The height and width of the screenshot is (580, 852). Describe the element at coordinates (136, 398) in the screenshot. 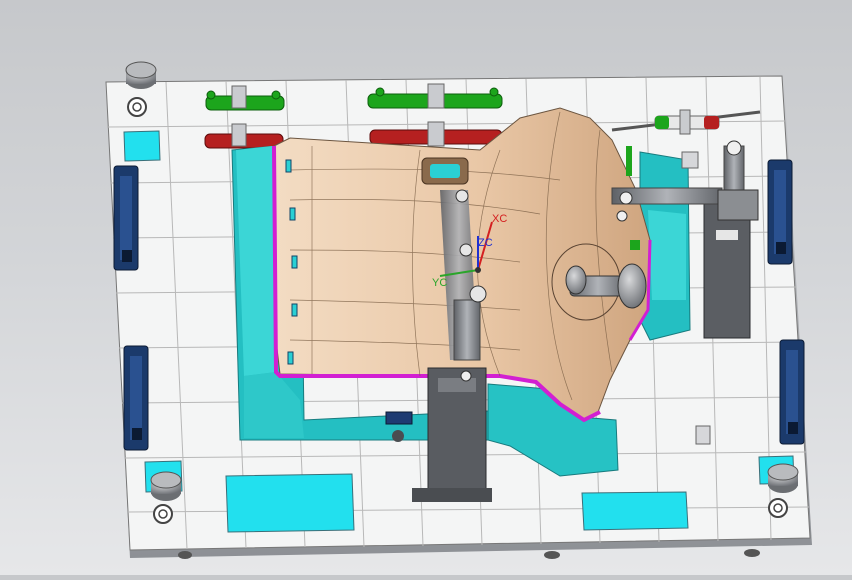

I see `side-handle-left-bottom` at that location.